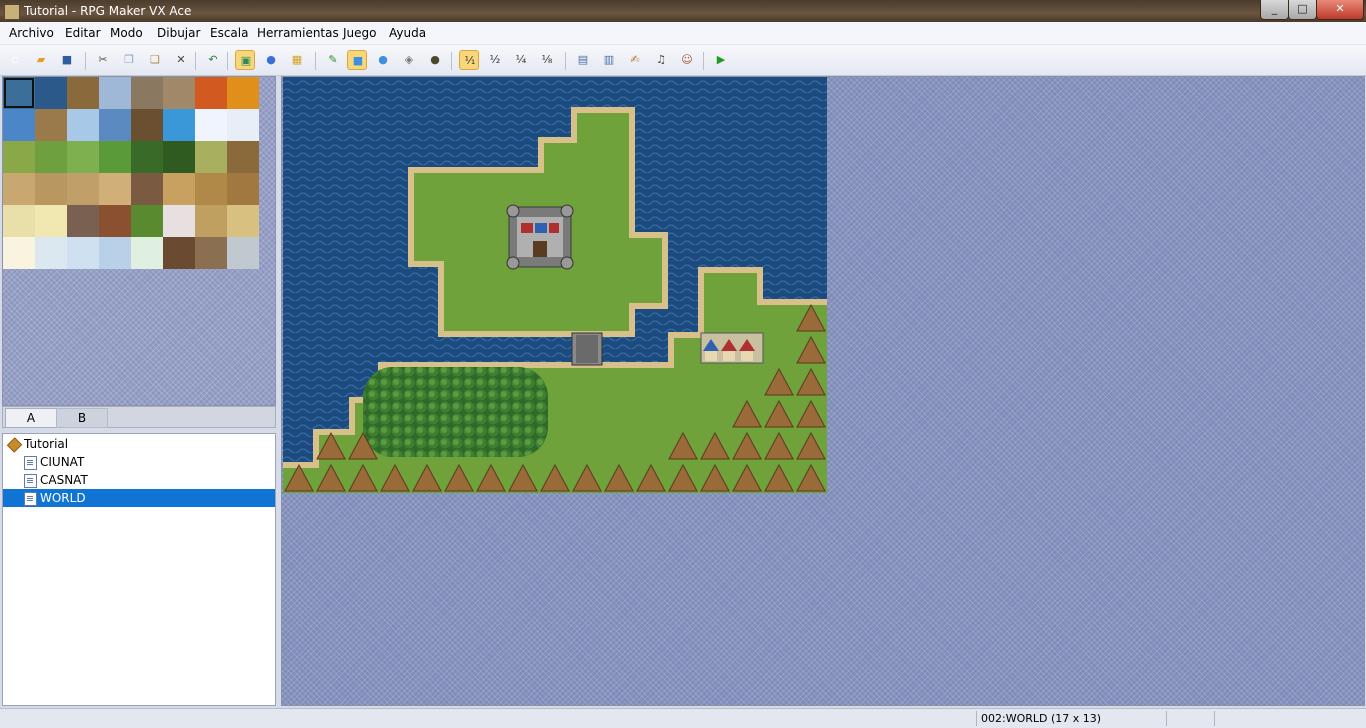  I want to click on event-mode-button: ●, so click(271, 60).